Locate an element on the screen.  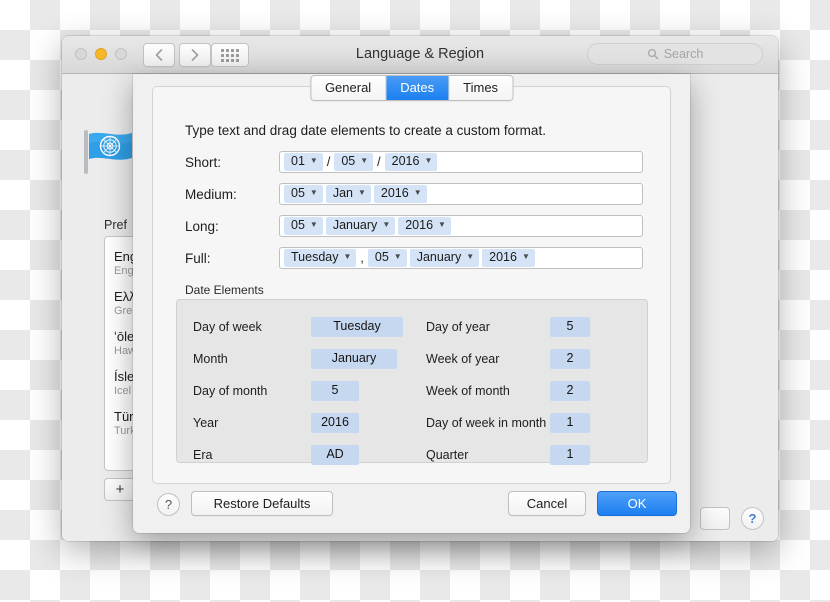
element-label: Week of month is located at coordinates (468, 391).